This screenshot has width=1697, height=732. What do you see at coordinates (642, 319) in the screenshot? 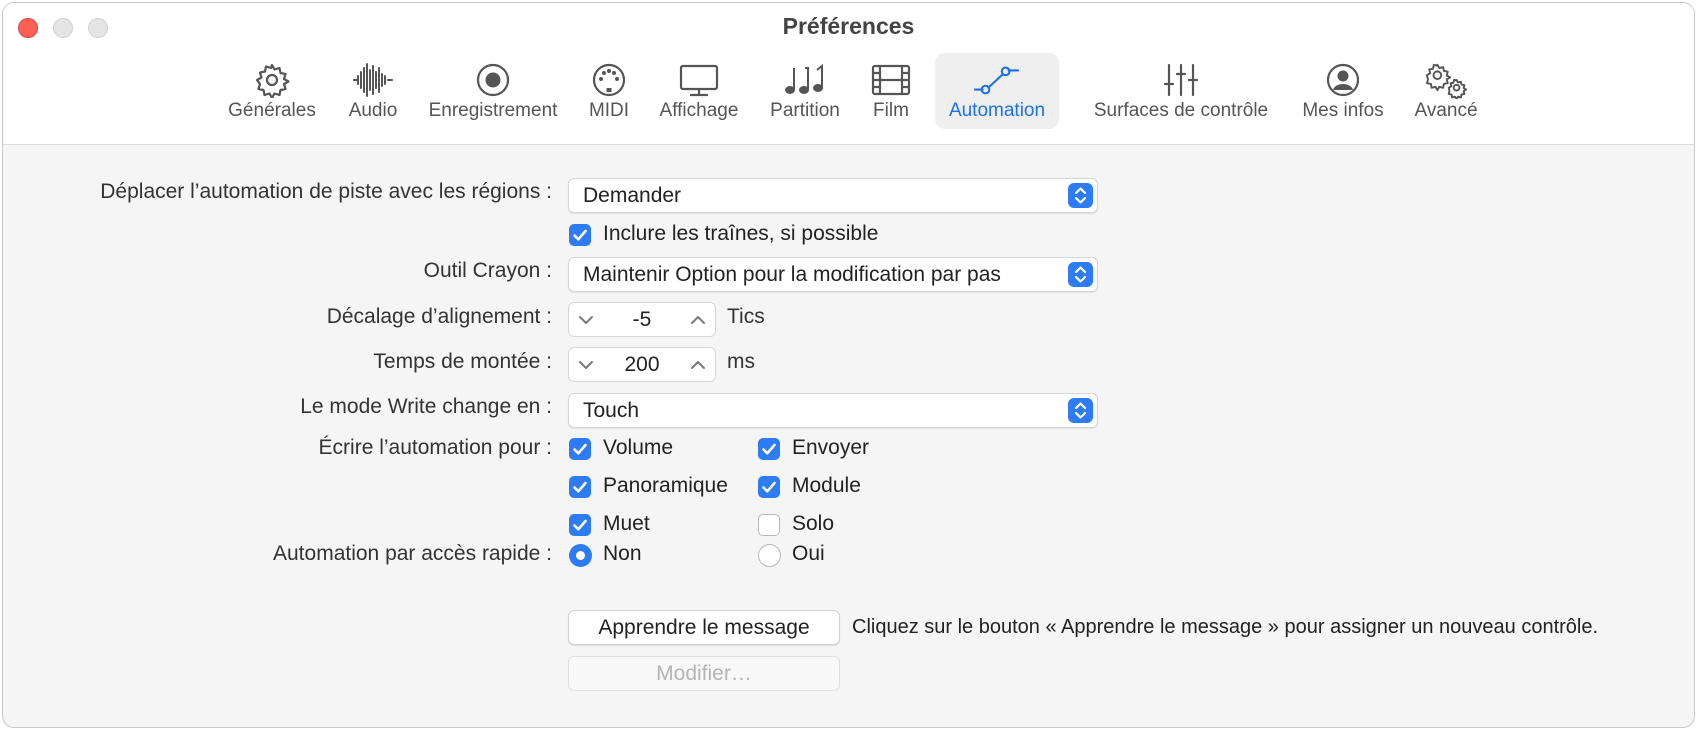
I see `snap-offset-stepper: -5` at bounding box center [642, 319].